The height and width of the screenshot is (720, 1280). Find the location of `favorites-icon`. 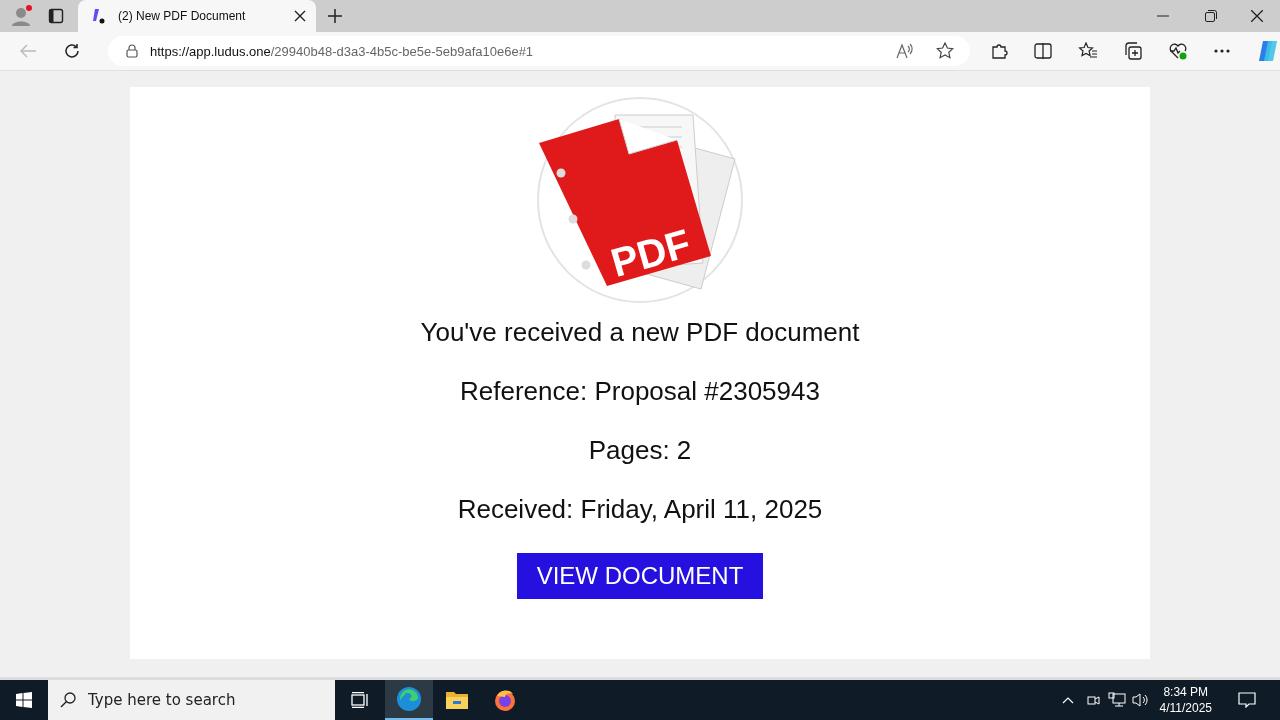

favorites-icon is located at coordinates (1088, 51).